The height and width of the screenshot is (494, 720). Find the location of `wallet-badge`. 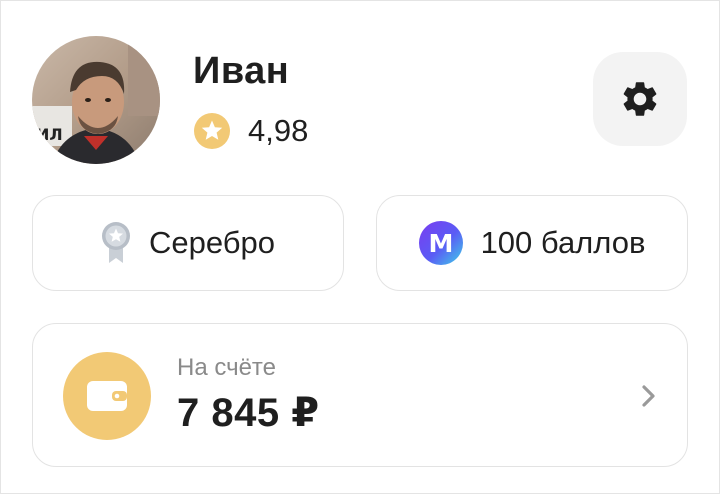

wallet-badge is located at coordinates (107, 396).